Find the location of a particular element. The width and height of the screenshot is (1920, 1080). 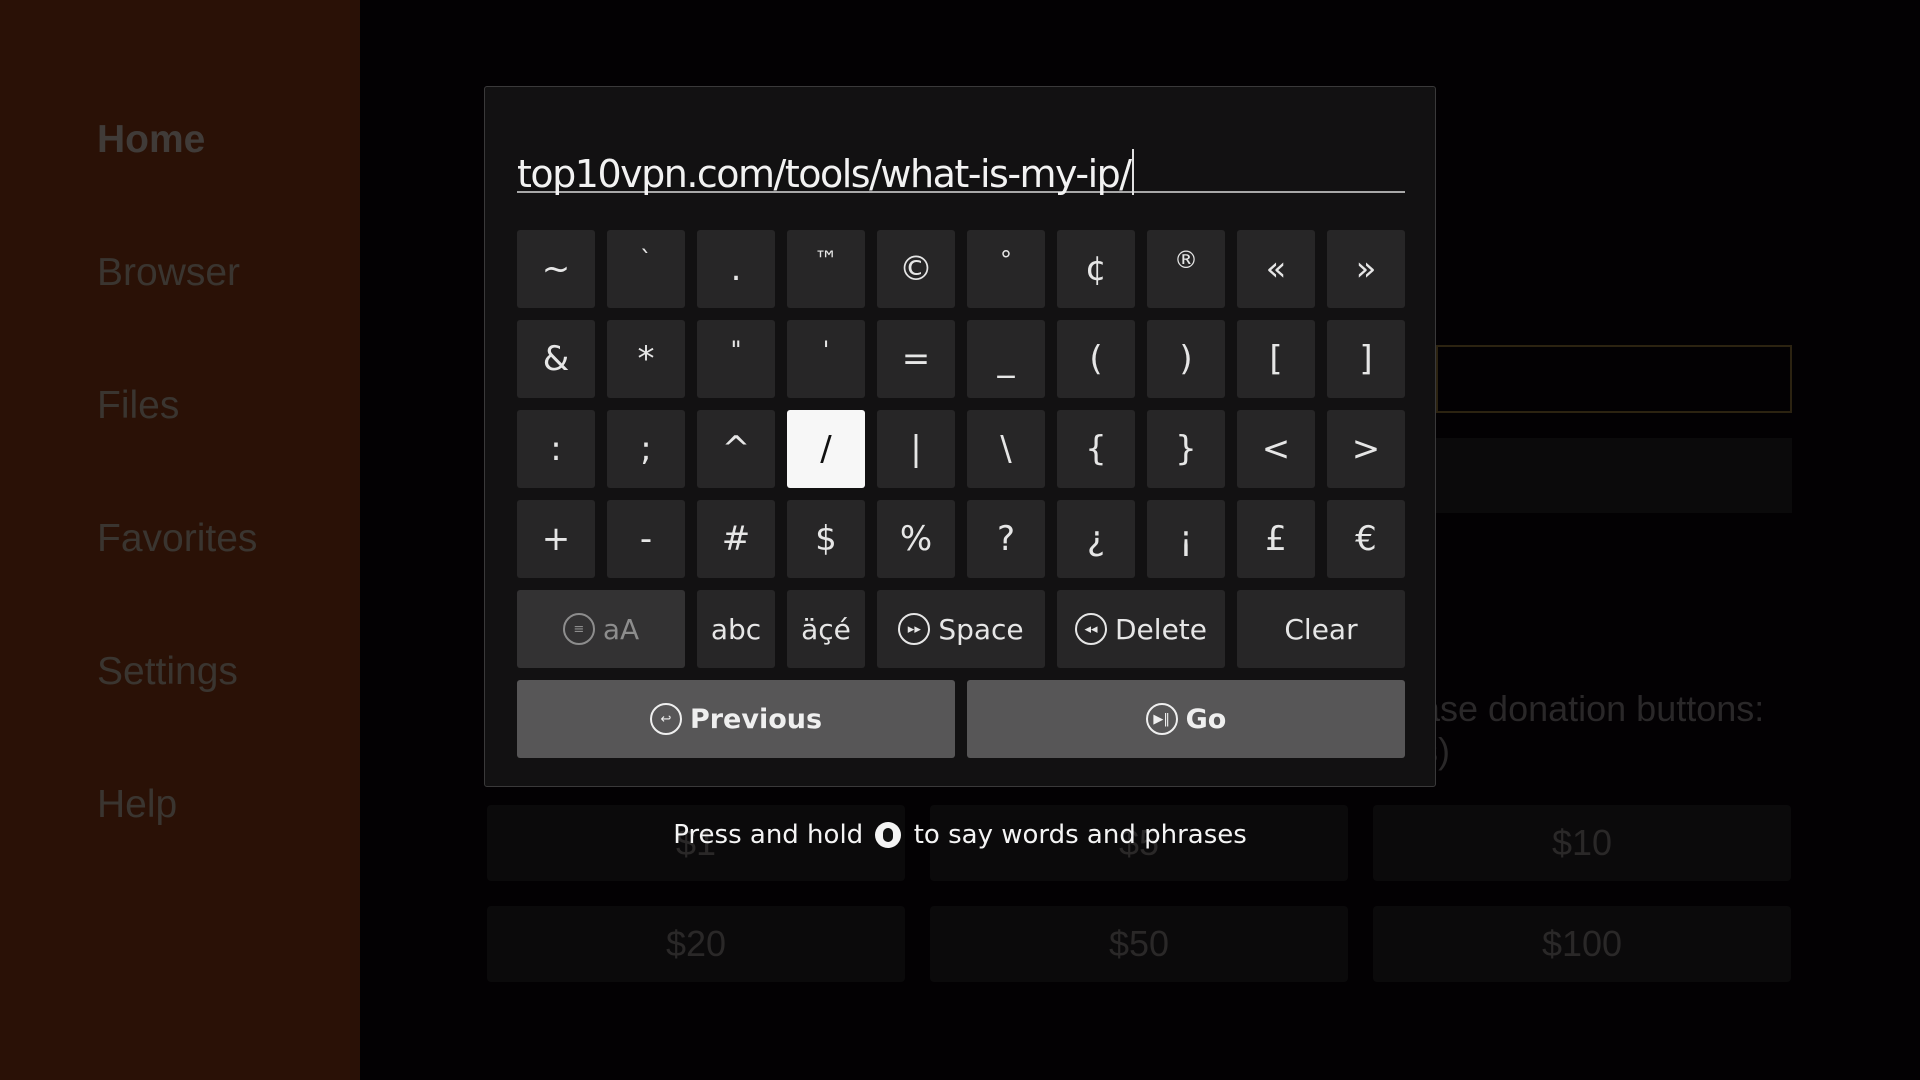

sidebar-item-settings: Settings is located at coordinates (167, 672).